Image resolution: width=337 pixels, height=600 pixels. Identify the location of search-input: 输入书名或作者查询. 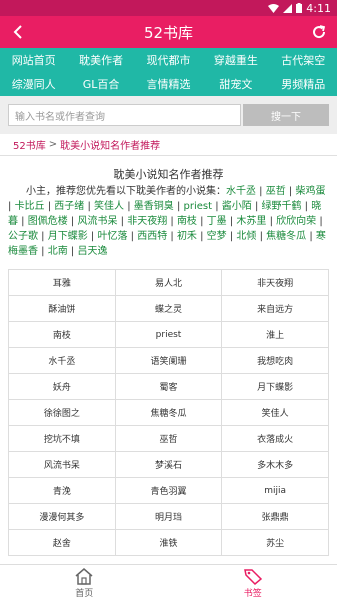
(124, 115).